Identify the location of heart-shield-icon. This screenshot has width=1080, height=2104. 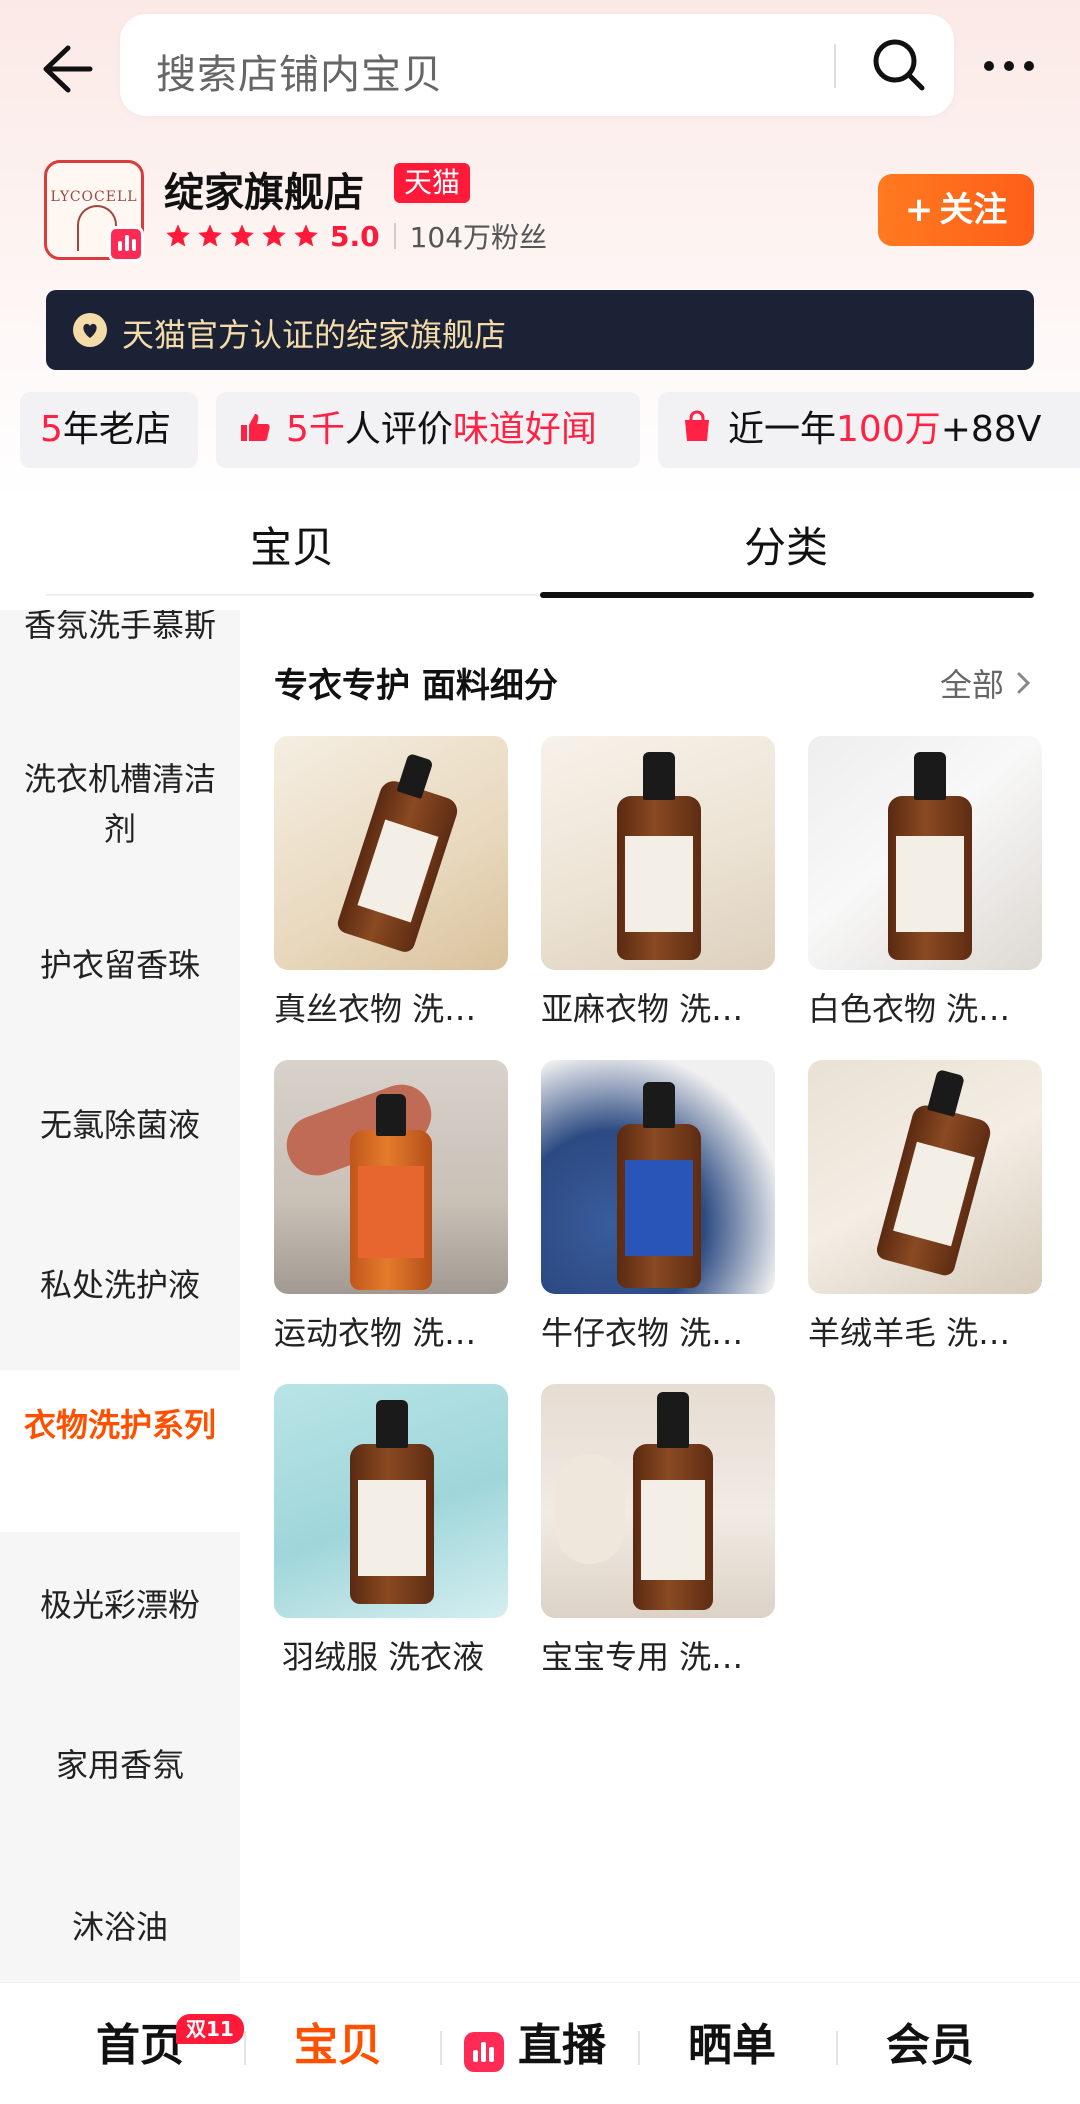
(90, 330).